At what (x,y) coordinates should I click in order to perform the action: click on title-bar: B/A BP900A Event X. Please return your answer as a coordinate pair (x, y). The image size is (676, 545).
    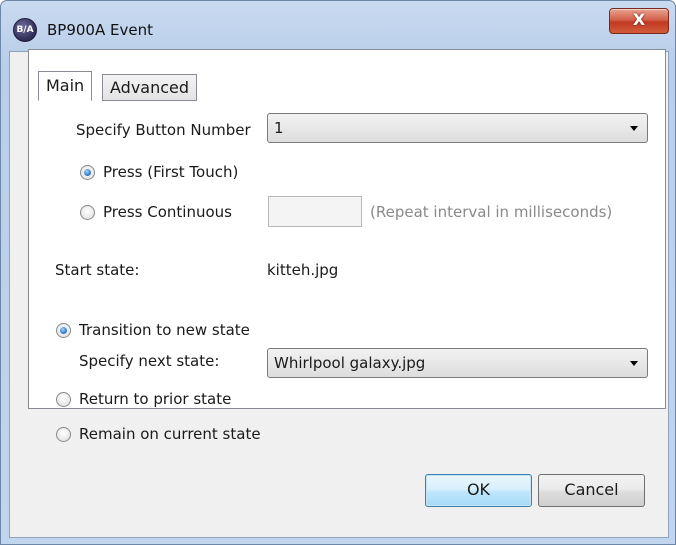
    Looking at the image, I should click on (338, 26).